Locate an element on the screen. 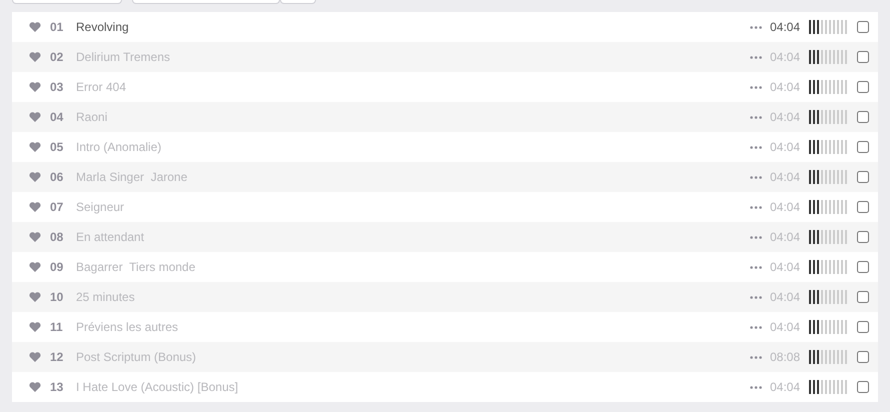 This screenshot has width=890, height=412. track-title: En attendant is located at coordinates (110, 237).